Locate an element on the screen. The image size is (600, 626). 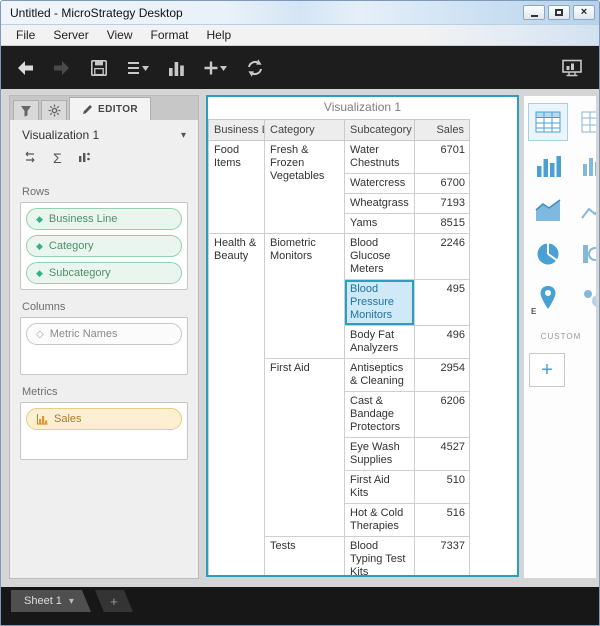
cell-subcategory: Water Chestnuts is located at coordinates (379, 157).